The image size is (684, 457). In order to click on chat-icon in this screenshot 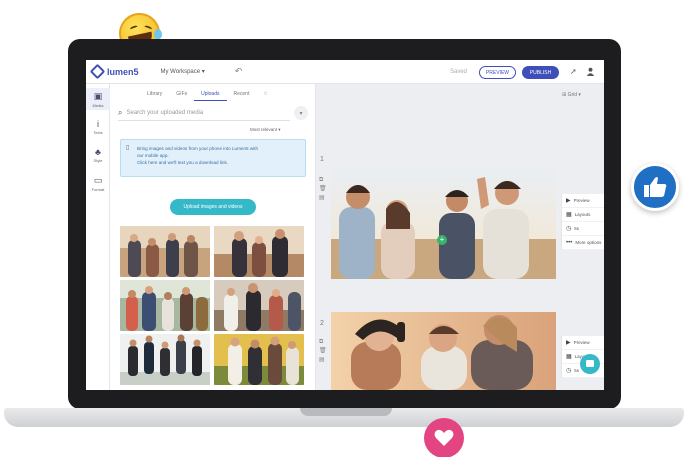, I will do `click(590, 363)`.